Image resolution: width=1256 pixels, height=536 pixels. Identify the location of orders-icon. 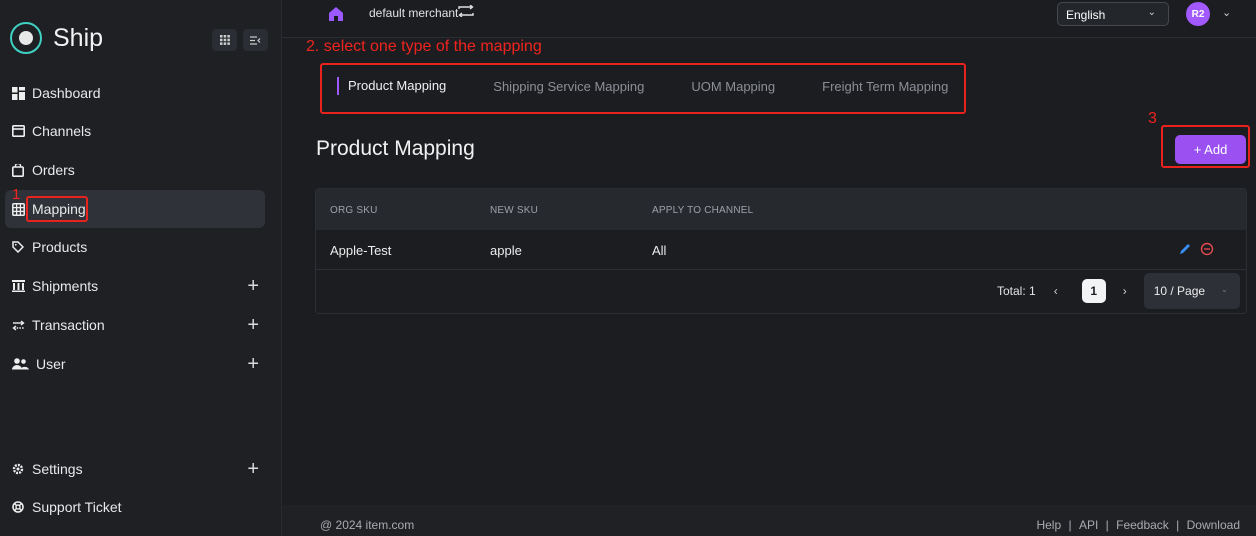
(18, 170).